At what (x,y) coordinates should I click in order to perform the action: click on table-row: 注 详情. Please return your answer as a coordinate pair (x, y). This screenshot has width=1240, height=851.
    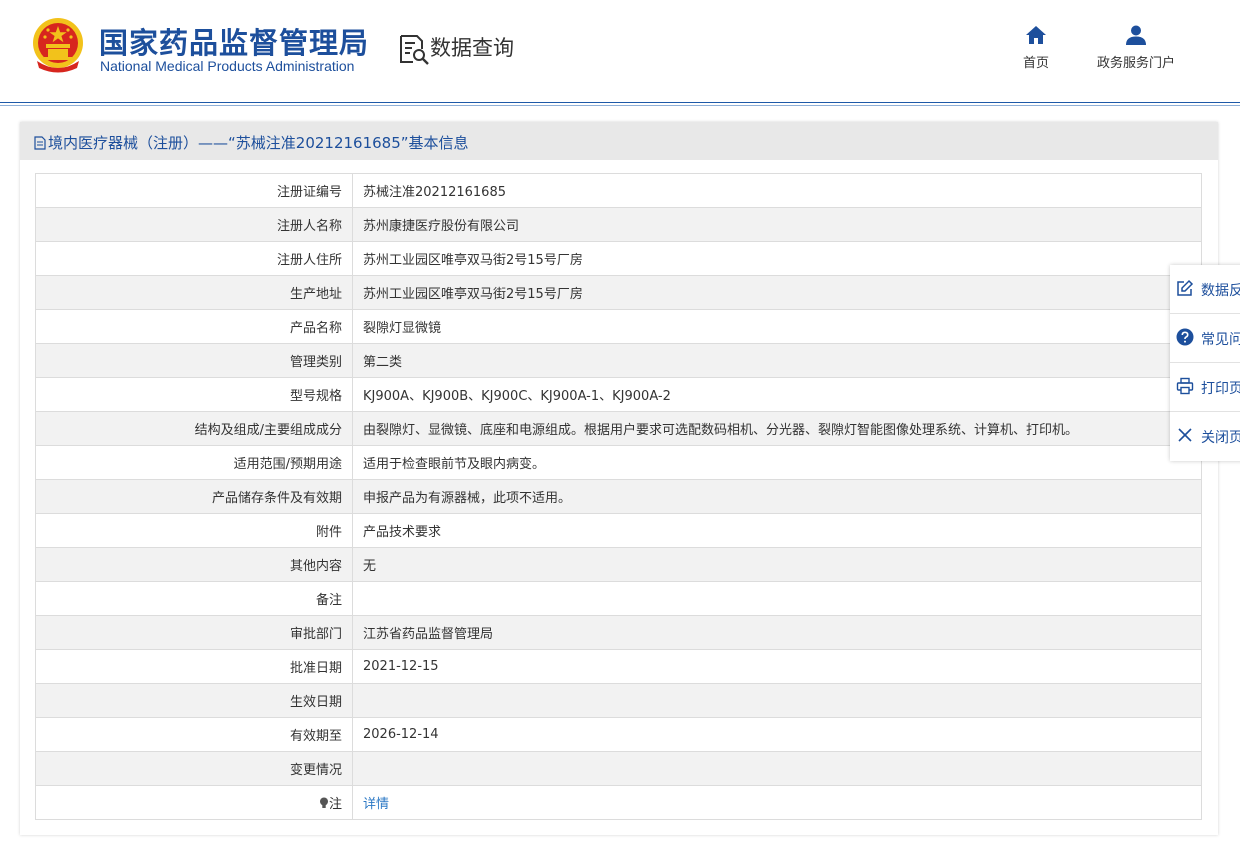
    Looking at the image, I should click on (618, 802).